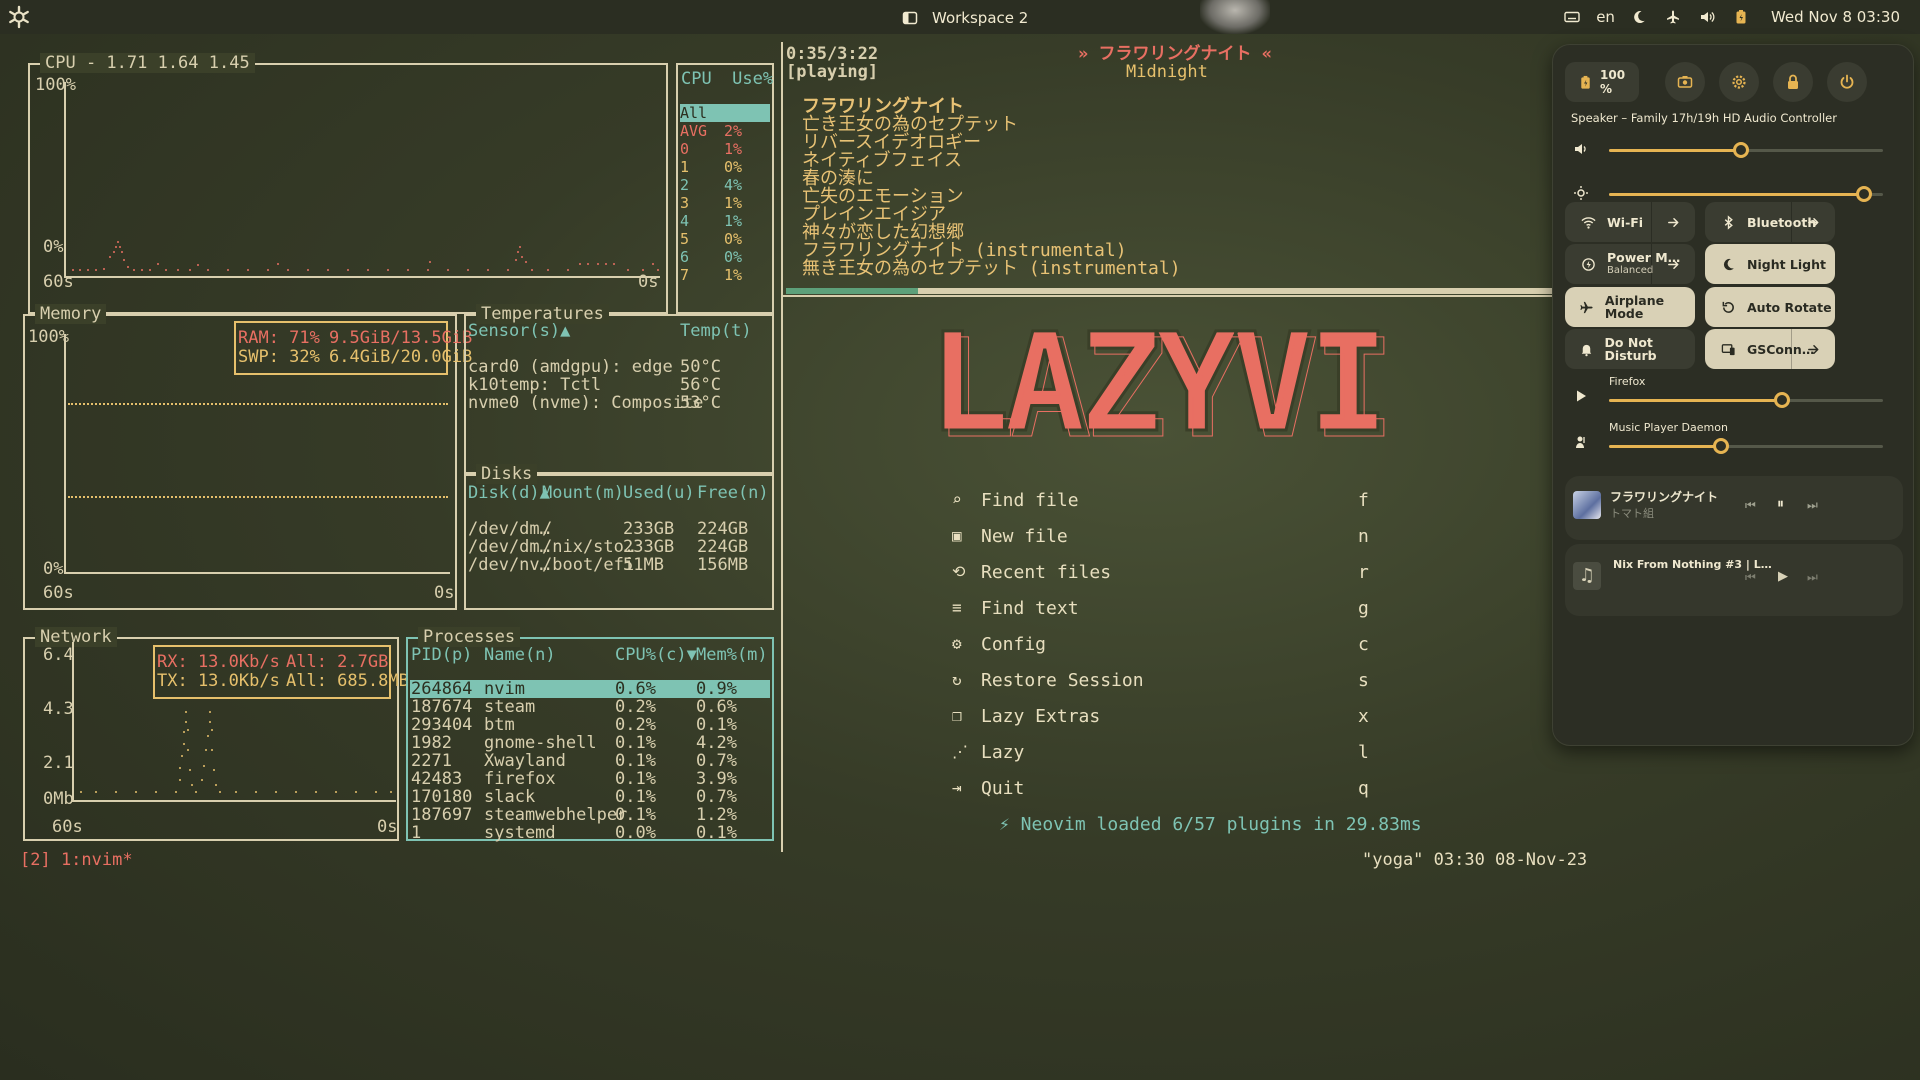 This screenshot has width=1920, height=1080. What do you see at coordinates (1582, 397) in the screenshot?
I see `play-icon` at bounding box center [1582, 397].